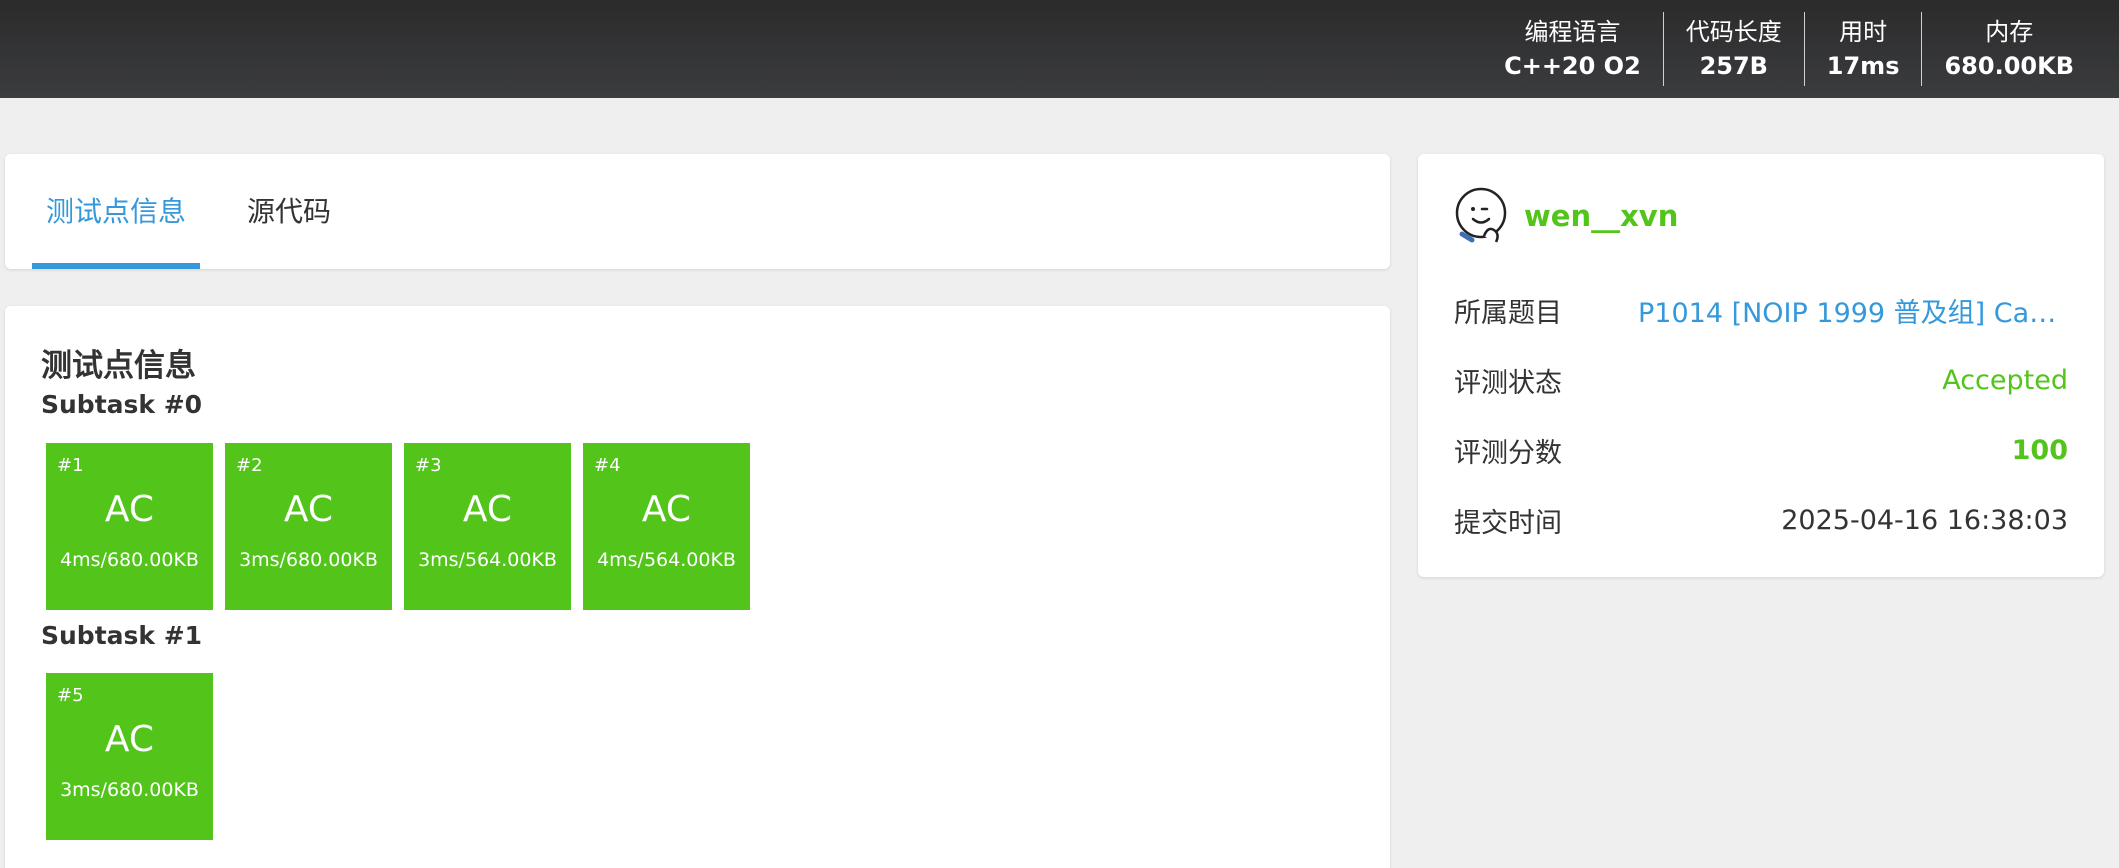 The image size is (2119, 868). I want to click on tab-source-code: 源代码, so click(289, 211).